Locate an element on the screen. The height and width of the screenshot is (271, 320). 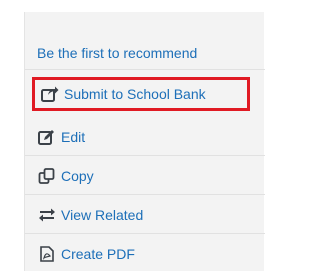
submit-to-school-bank-button: Submit to School Bank is located at coordinates (141, 94).